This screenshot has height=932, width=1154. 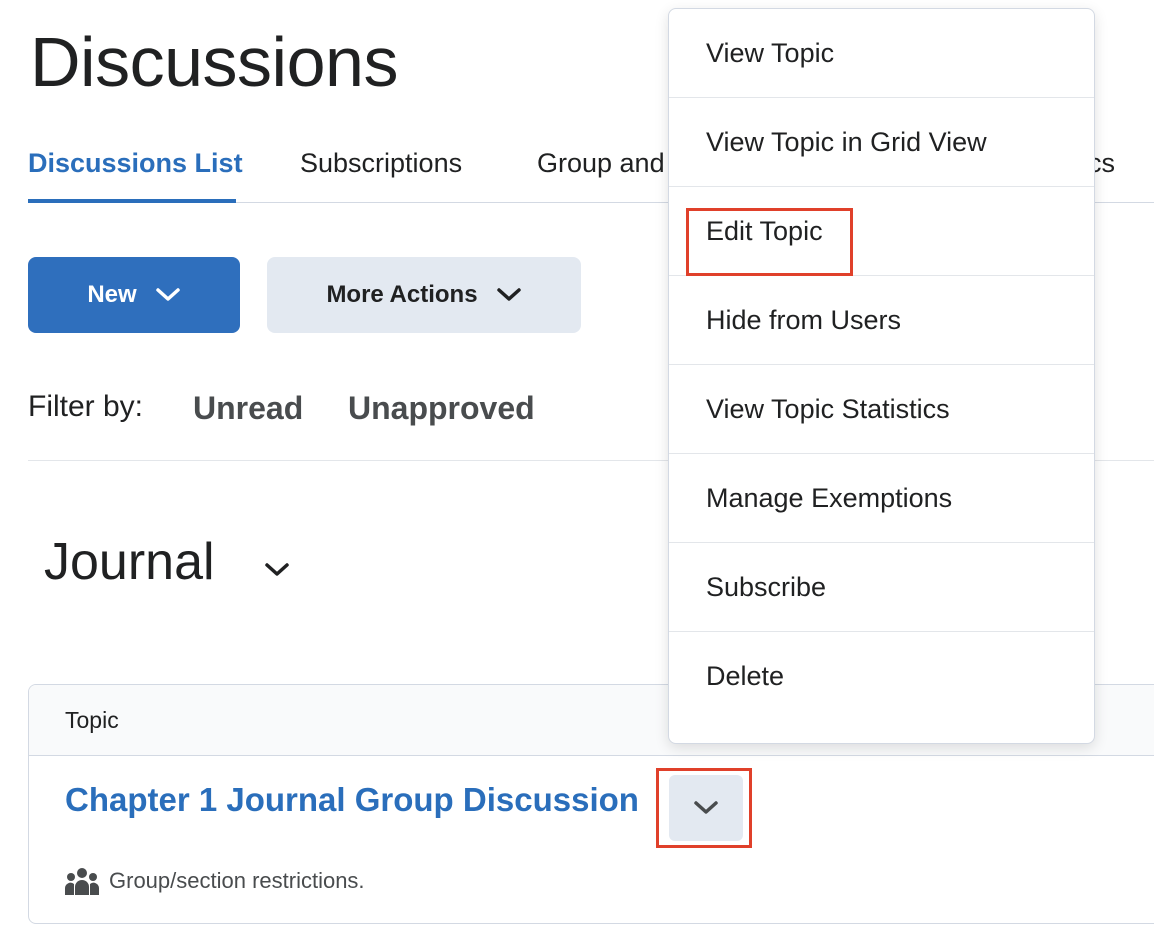 What do you see at coordinates (769, 242) in the screenshot?
I see `highlight-box-edit-topic` at bounding box center [769, 242].